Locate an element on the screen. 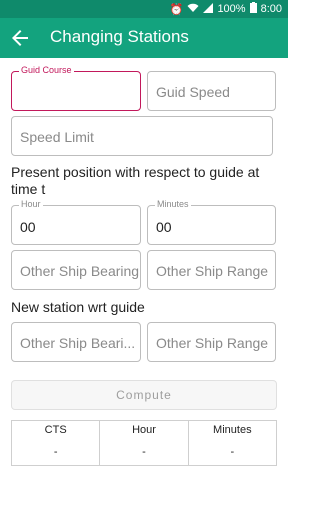 This screenshot has height=512, width=320. other-ship-bearing-input: Other Ship Bearing is located at coordinates (76, 270).